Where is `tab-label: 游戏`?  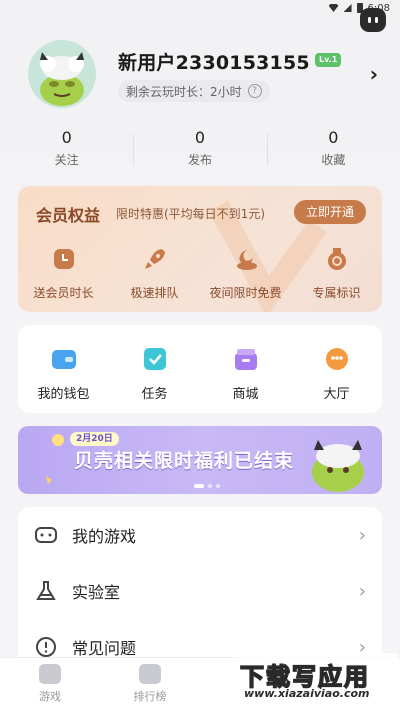 tab-label: 游戏 is located at coordinates (50, 696).